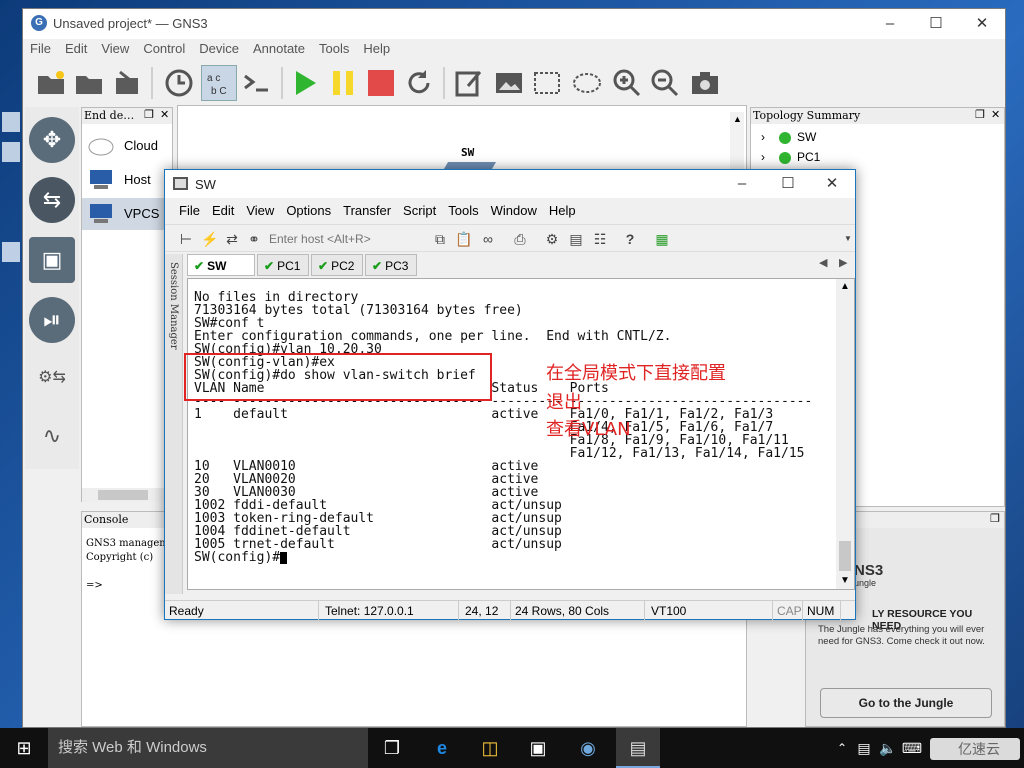  Describe the element at coordinates (127, 83) in the screenshot. I see `save-project-icon` at that location.